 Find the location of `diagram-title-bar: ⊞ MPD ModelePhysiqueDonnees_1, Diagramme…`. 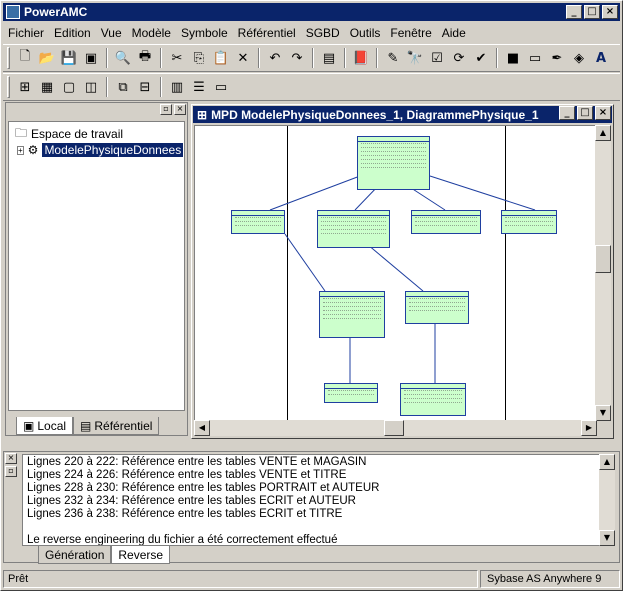

diagram-title-bar: ⊞ MPD ModelePhysiqueDonnees_1, Diagramme… is located at coordinates (402, 114).